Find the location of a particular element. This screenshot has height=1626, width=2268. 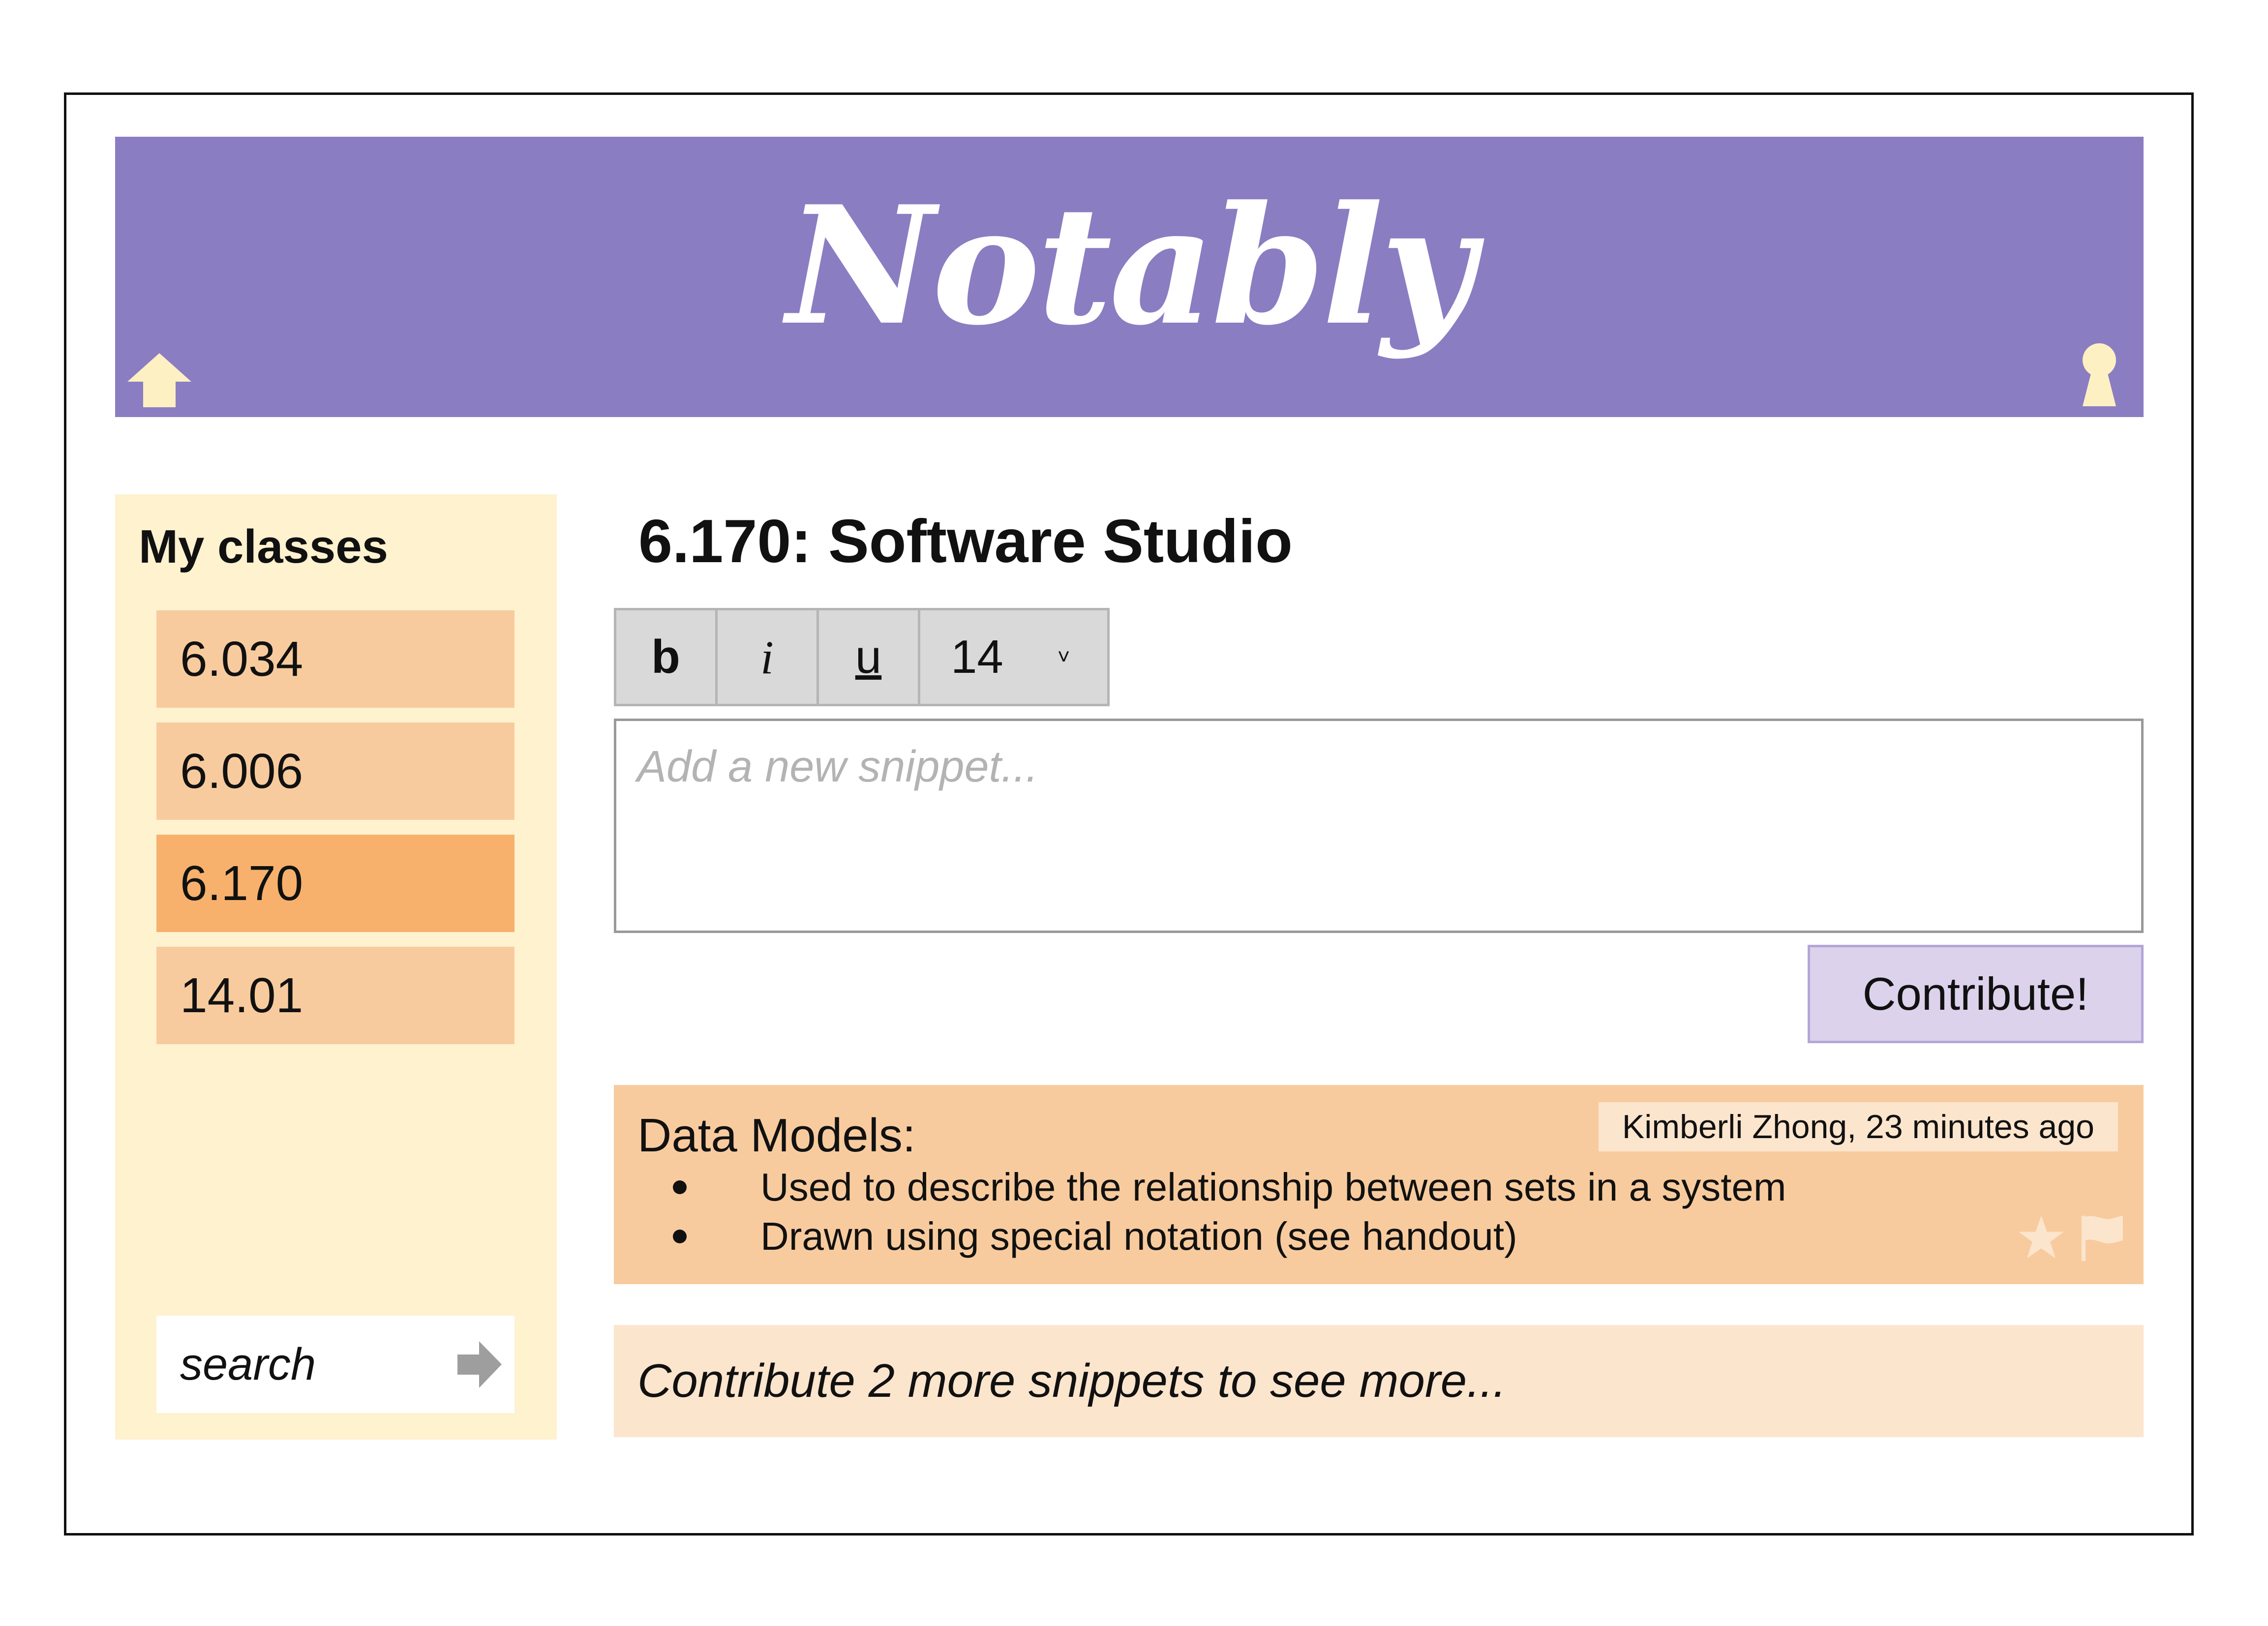

flag-icon is located at coordinates (2102, 1238).